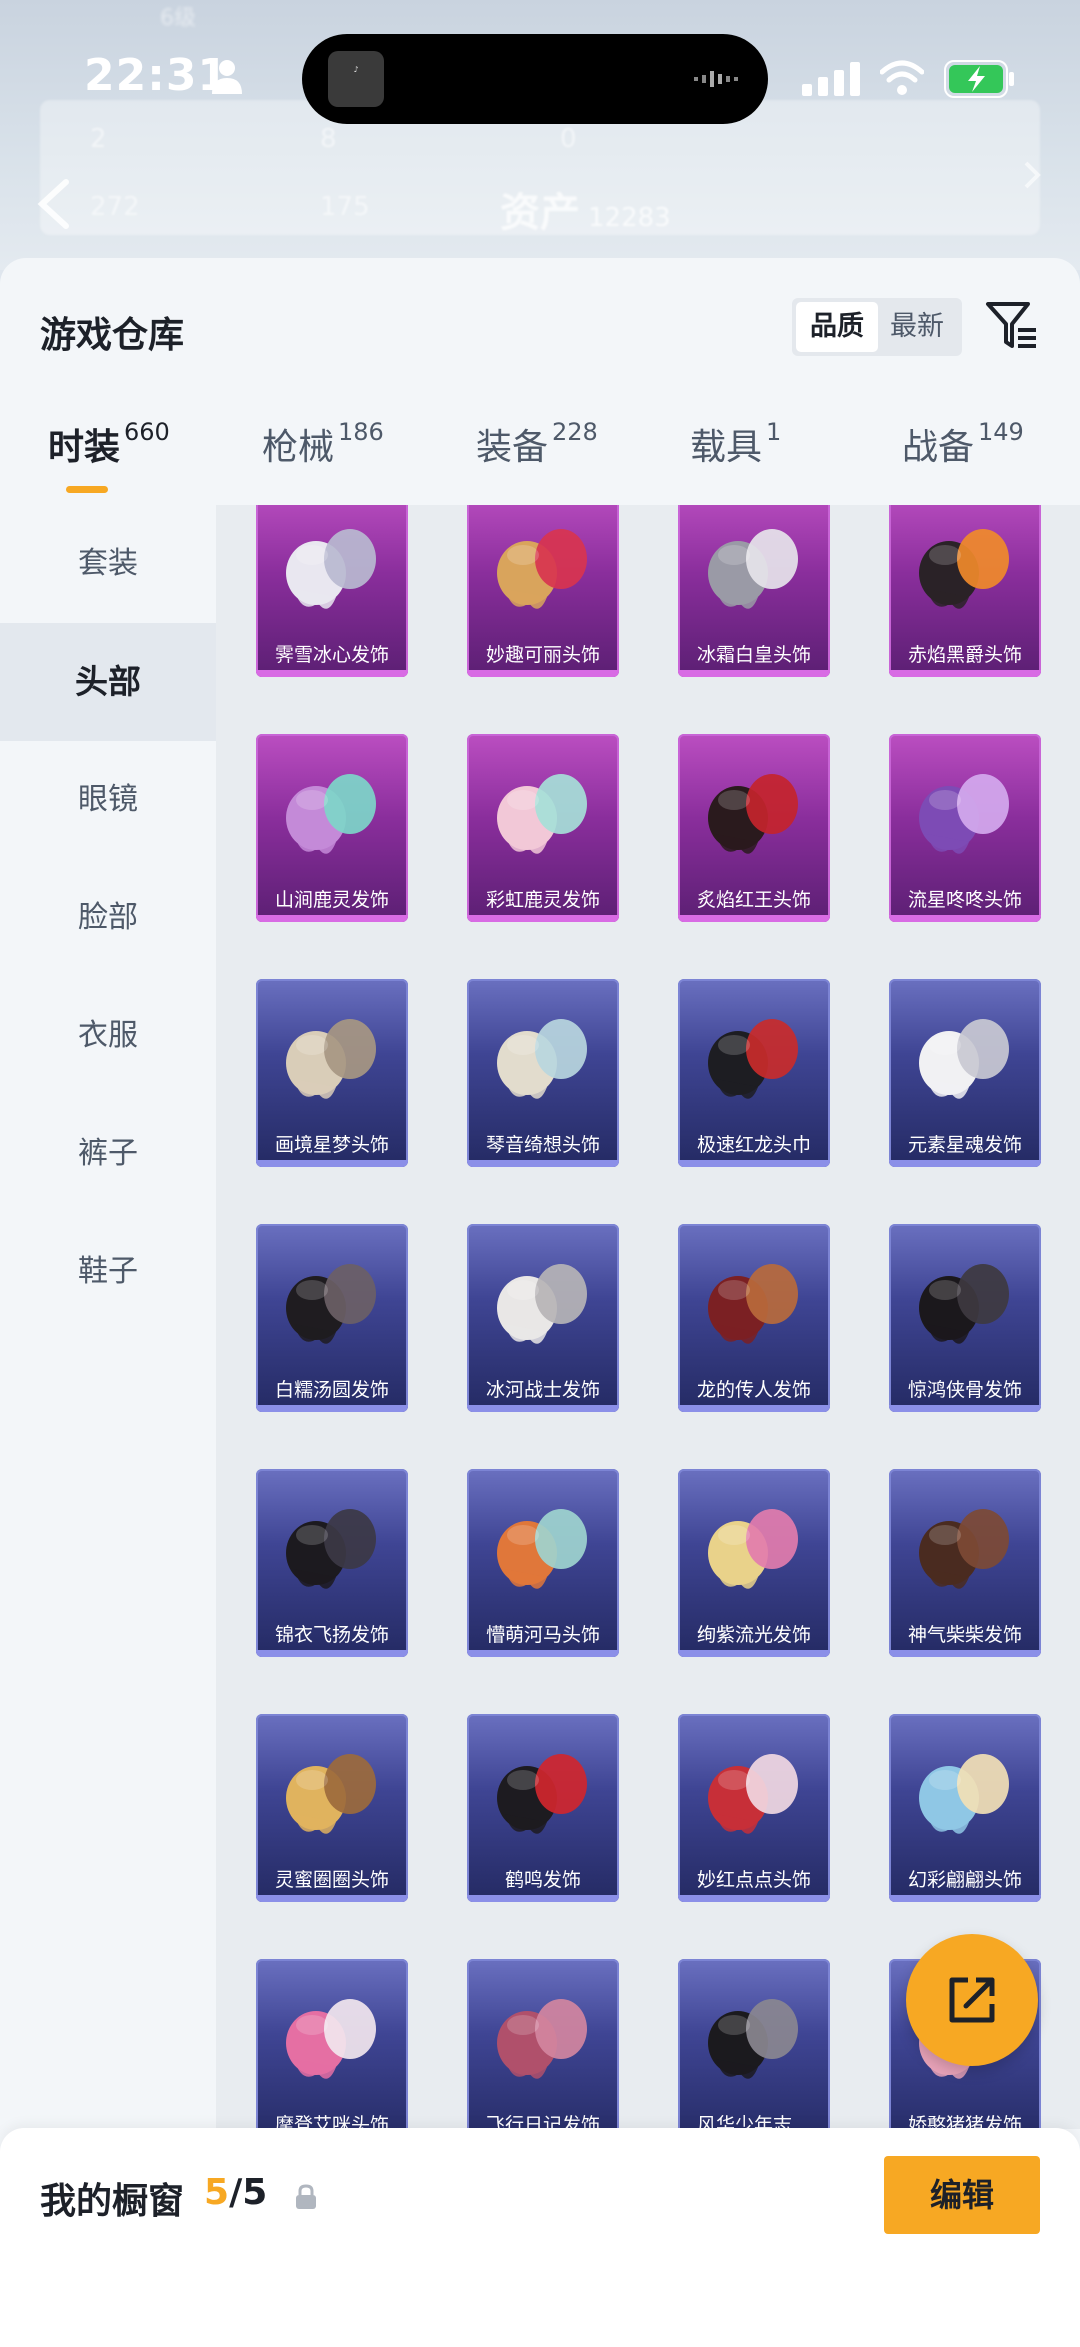 Image resolution: width=1080 pixels, height=2347 pixels. What do you see at coordinates (543, 2044) in the screenshot?
I see `item-card: 飞行日记发饰` at bounding box center [543, 2044].